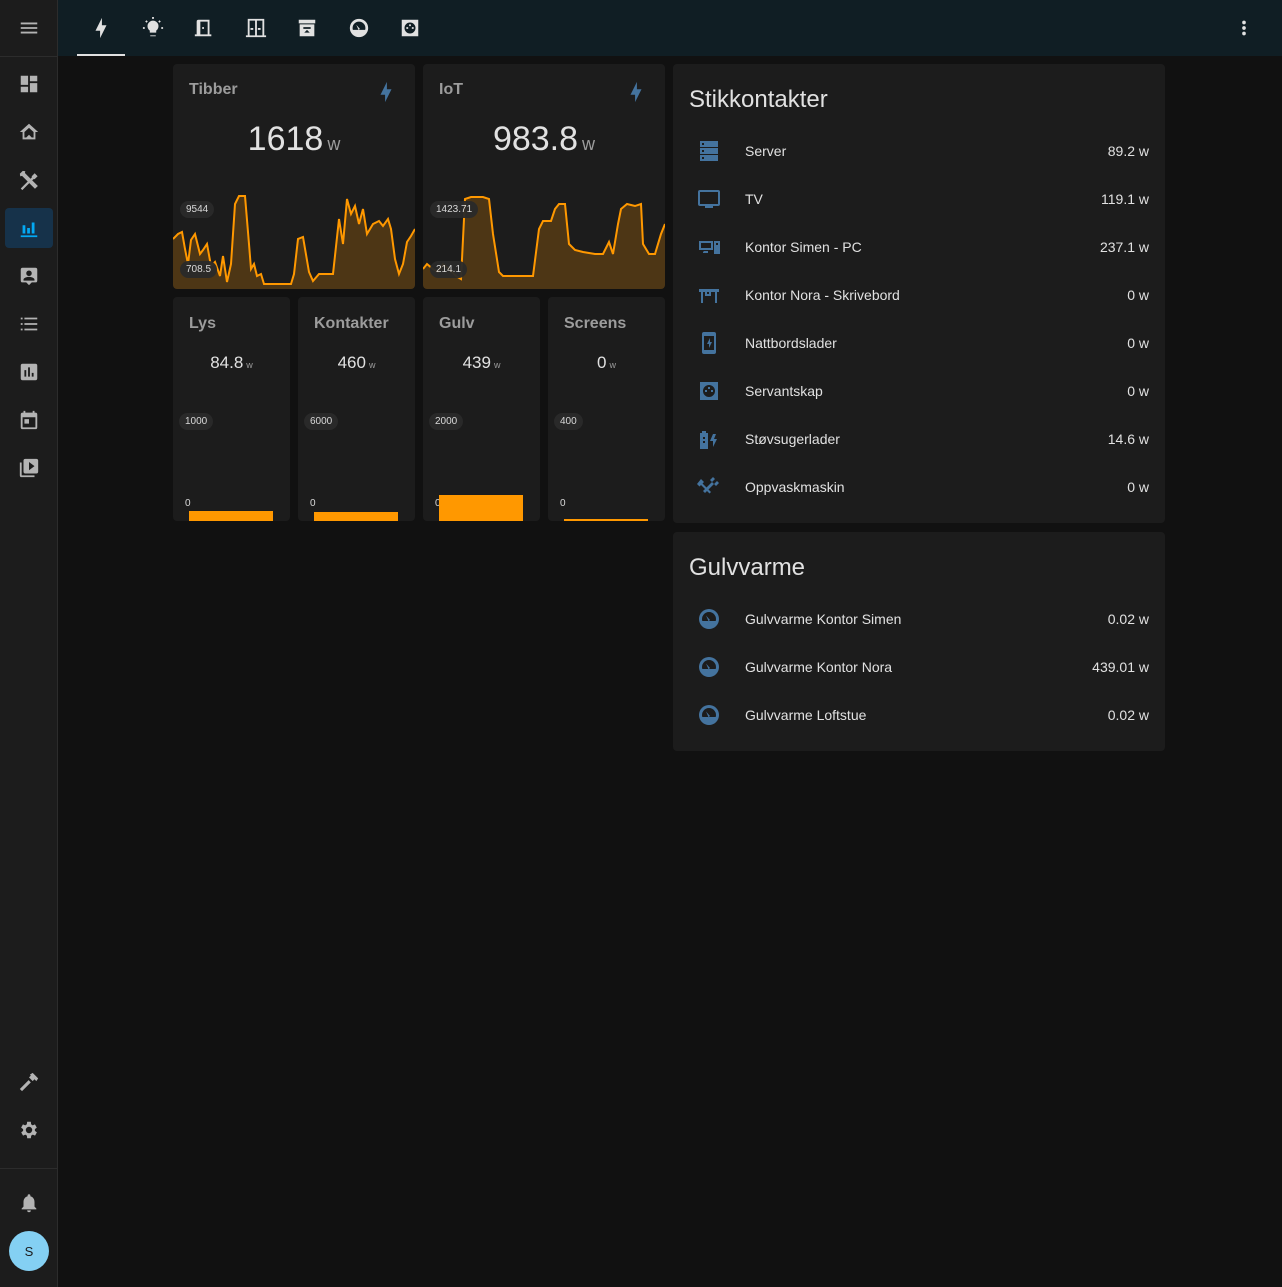  I want to click on entity-name: Støvsugerlader, so click(792, 439).